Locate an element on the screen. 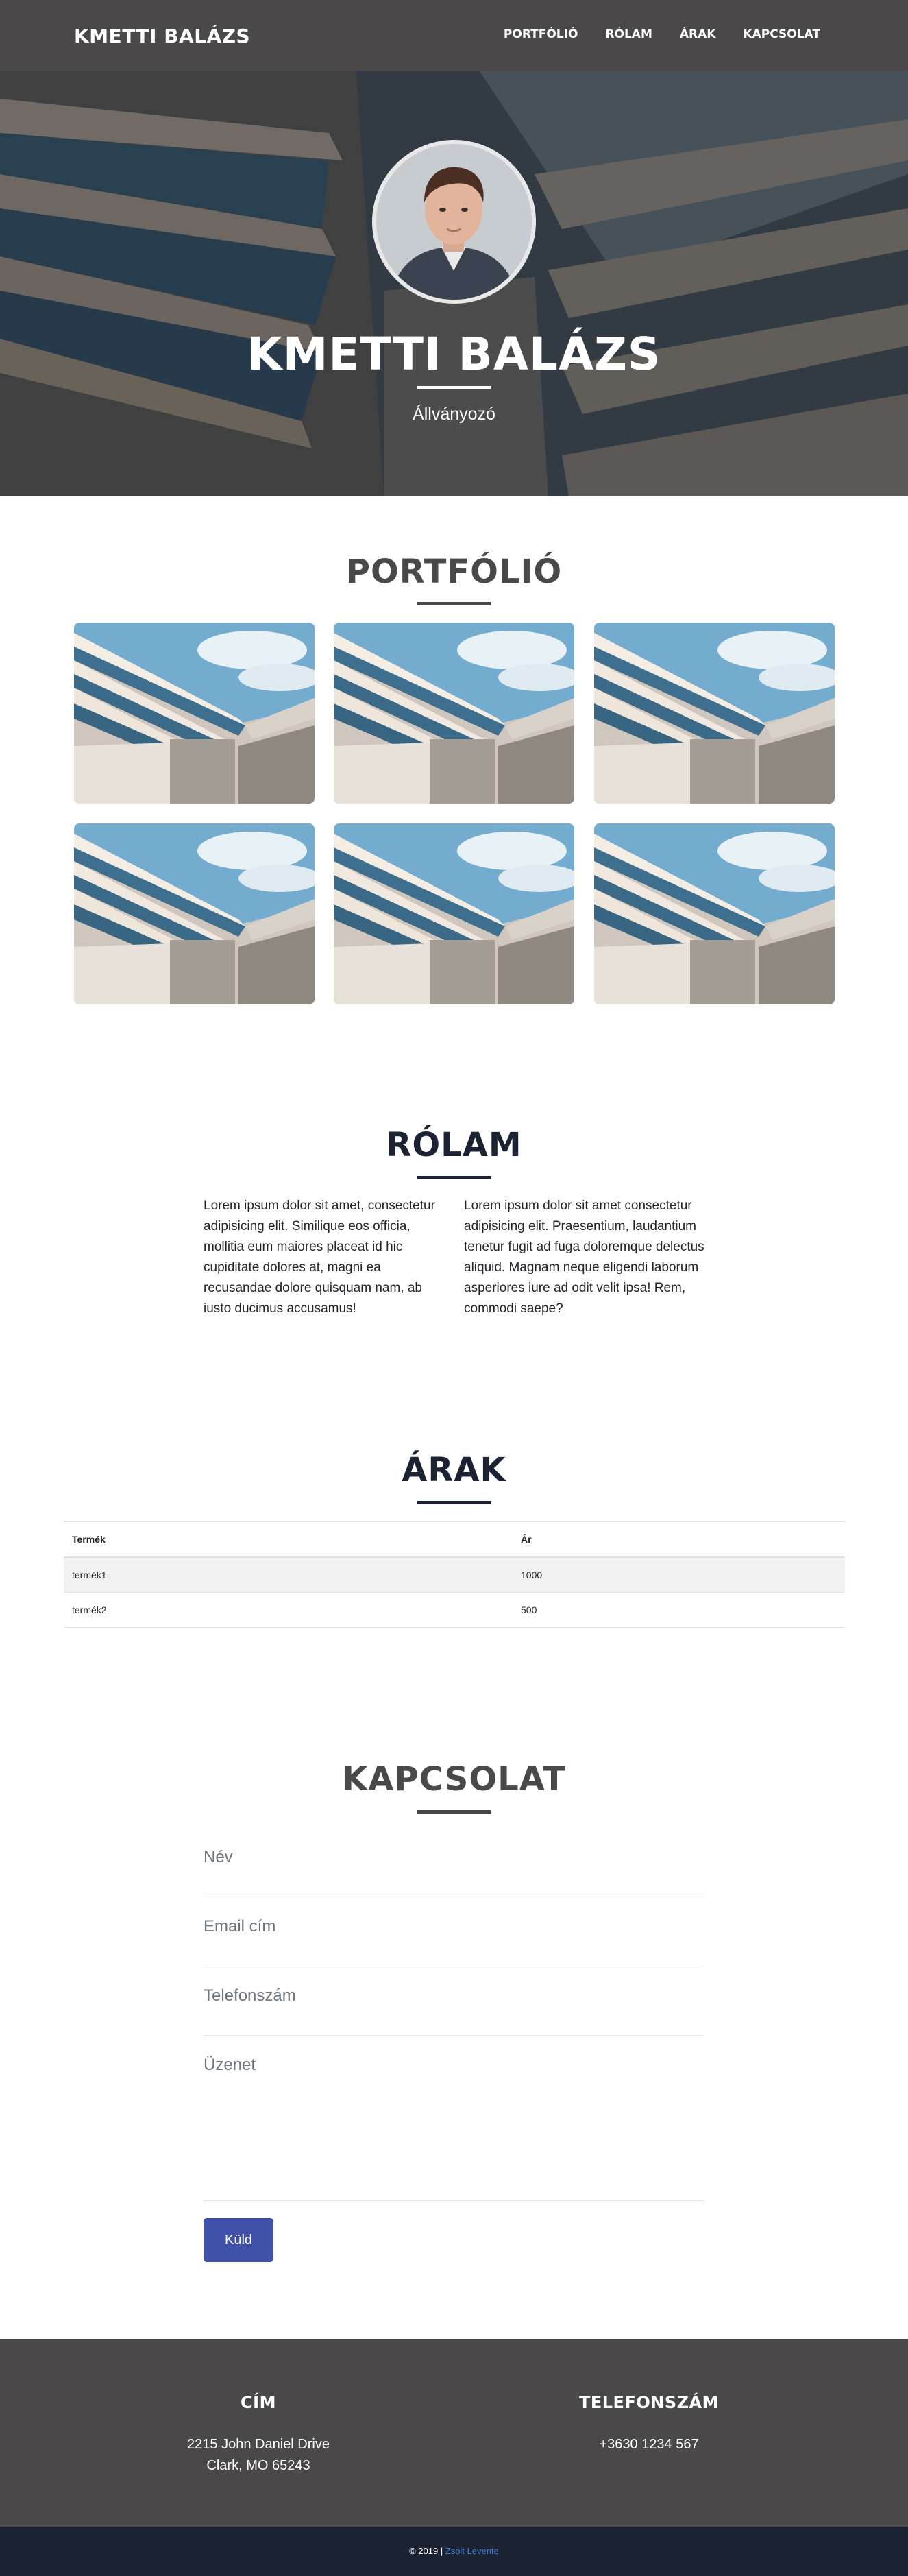  address-line-1: 2215 John Daniel Drive is located at coordinates (258, 2445).